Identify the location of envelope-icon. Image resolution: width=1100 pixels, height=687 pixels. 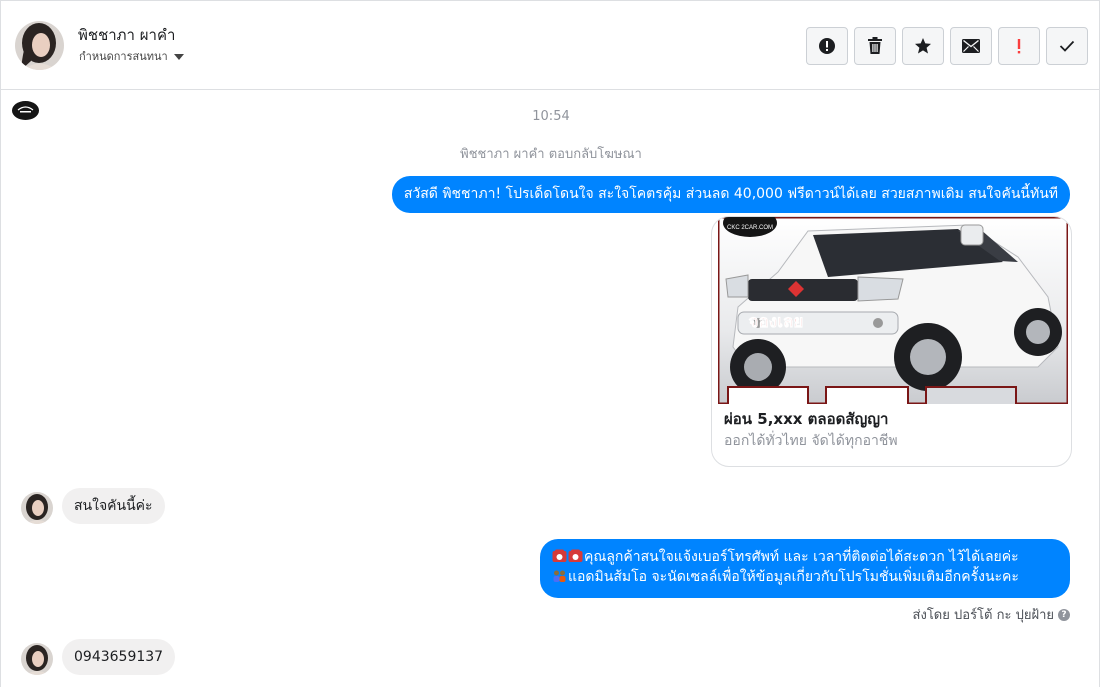
(971, 46).